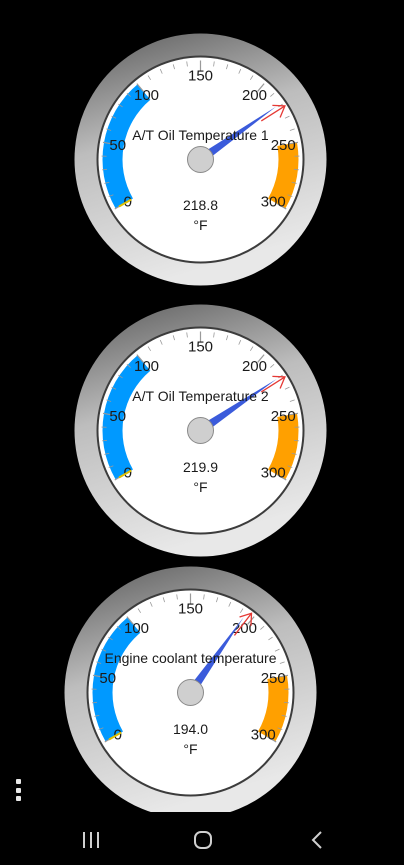 Image resolution: width=404 pixels, height=865 pixels. Describe the element at coordinates (190, 729) in the screenshot. I see `gauge-value: 194.0` at that location.